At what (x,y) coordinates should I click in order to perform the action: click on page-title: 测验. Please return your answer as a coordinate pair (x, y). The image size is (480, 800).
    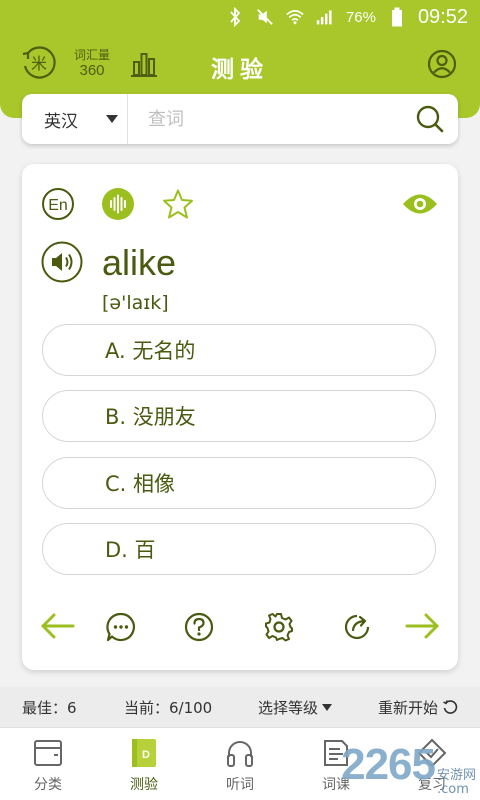
    Looking at the image, I should click on (240, 70).